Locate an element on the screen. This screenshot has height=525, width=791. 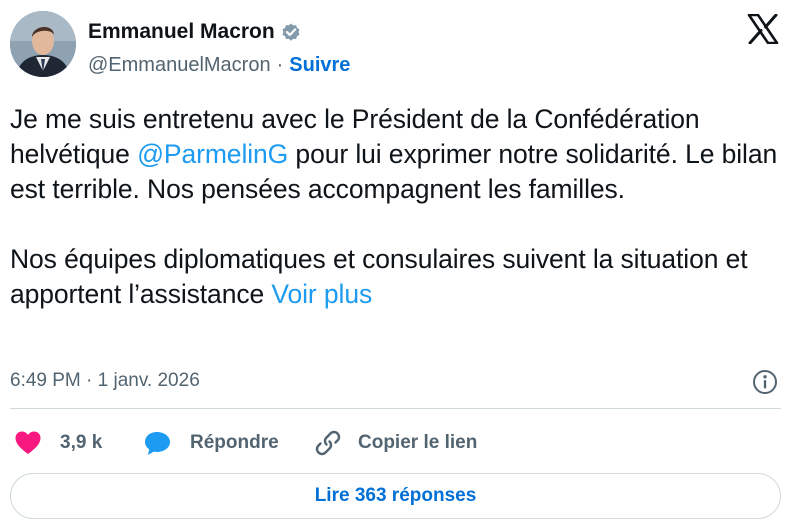
action-bar: 3,9 k Répondre Copier le lien is located at coordinates (245, 443).